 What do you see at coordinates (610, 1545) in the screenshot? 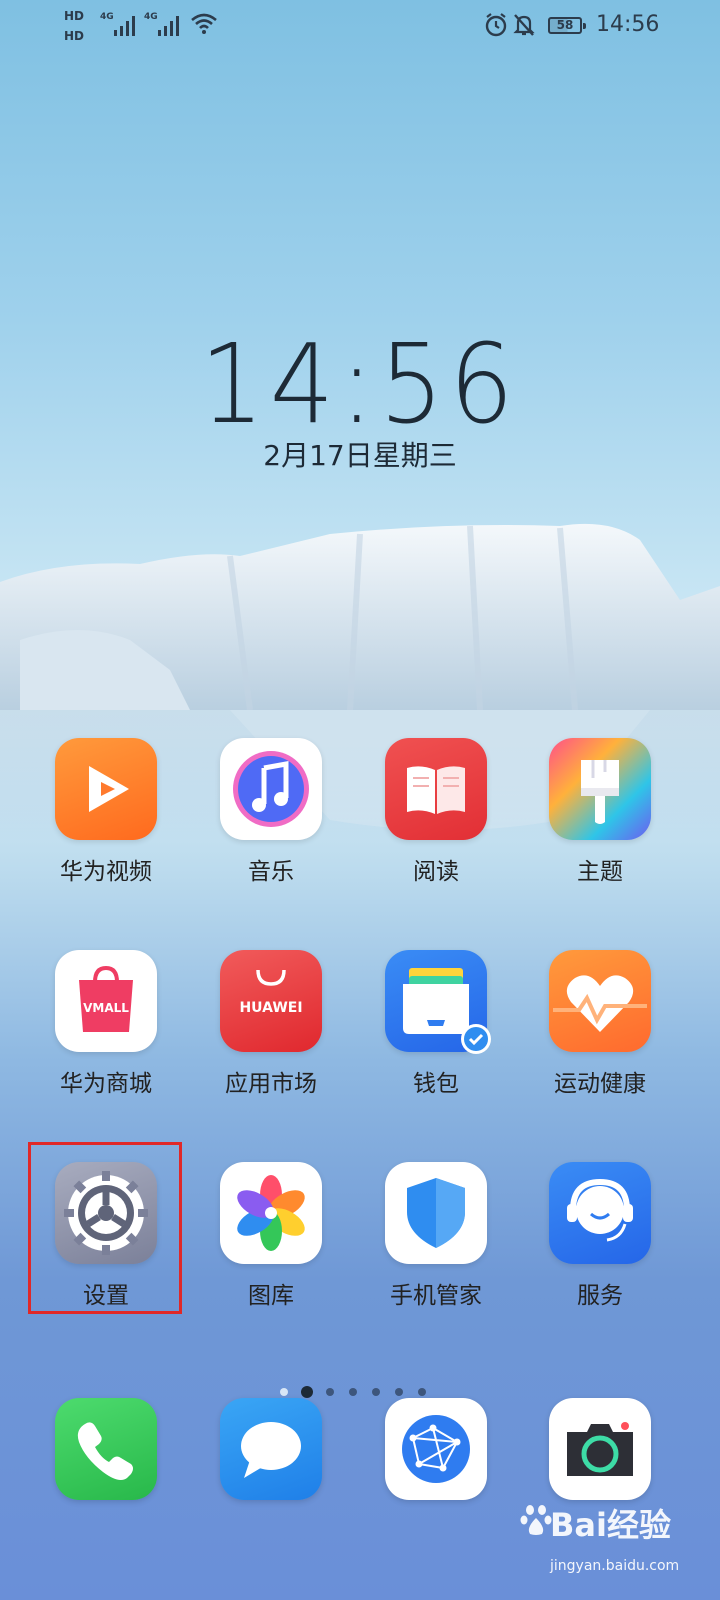
I see `baidu-watermark: Bai经验 jingyan.baidu.com` at bounding box center [610, 1545].